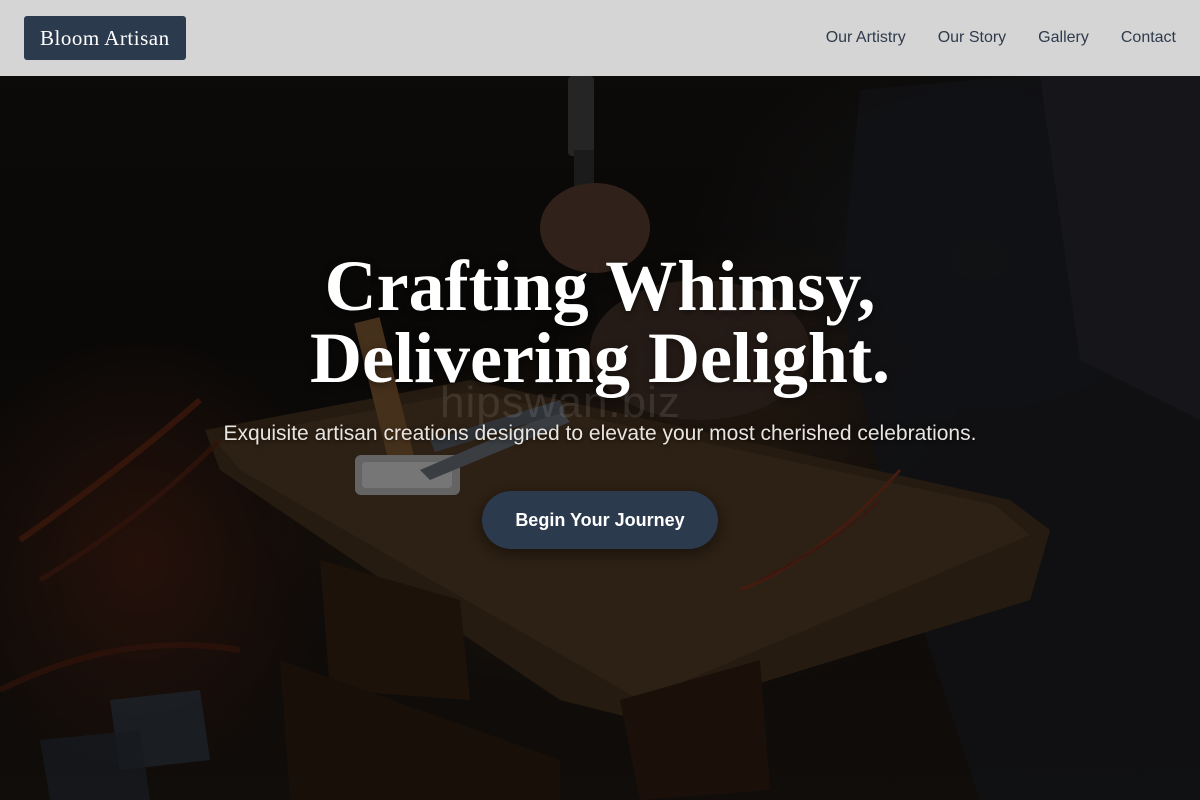 The height and width of the screenshot is (800, 1200). Describe the element at coordinates (972, 38) in the screenshot. I see `nav-link-our-story: Our Story` at that location.